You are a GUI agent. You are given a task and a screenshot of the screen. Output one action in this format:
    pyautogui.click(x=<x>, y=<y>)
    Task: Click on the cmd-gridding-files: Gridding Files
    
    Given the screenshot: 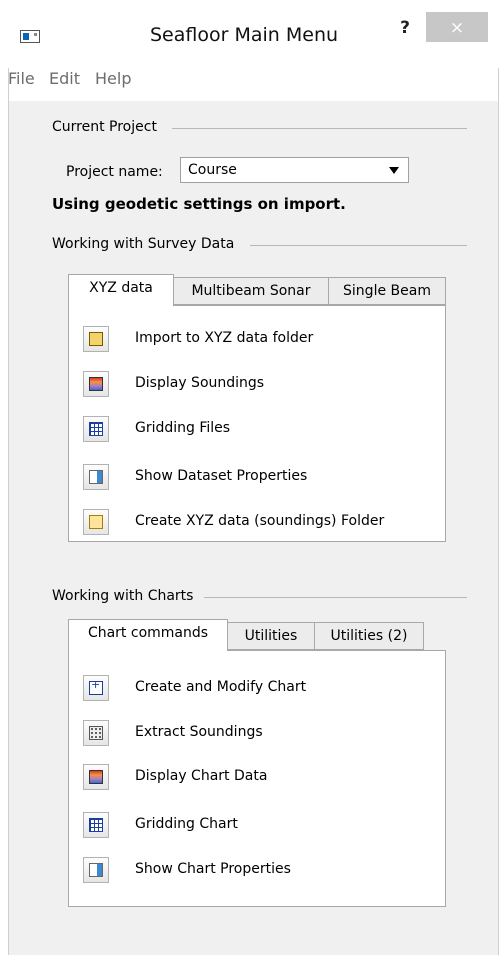 What is the action you would take?
    pyautogui.click(x=257, y=434)
    